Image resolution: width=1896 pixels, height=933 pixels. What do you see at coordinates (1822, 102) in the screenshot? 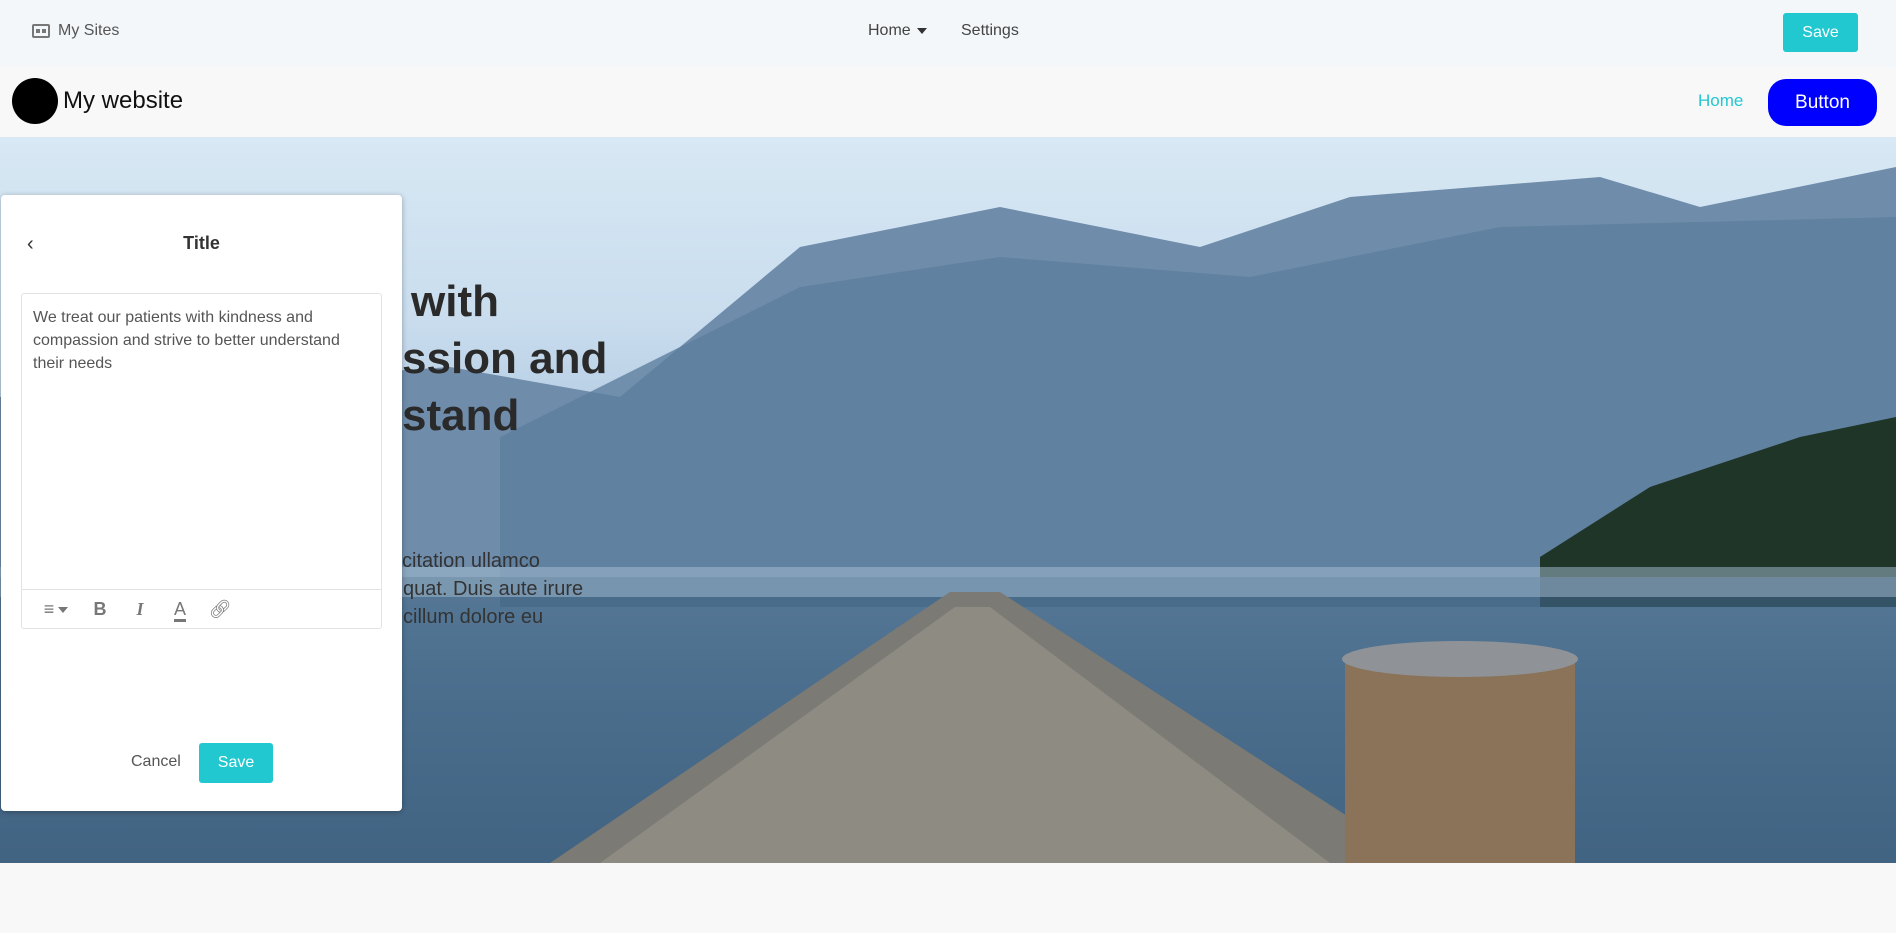
I see `site-cta-button: Button` at bounding box center [1822, 102].